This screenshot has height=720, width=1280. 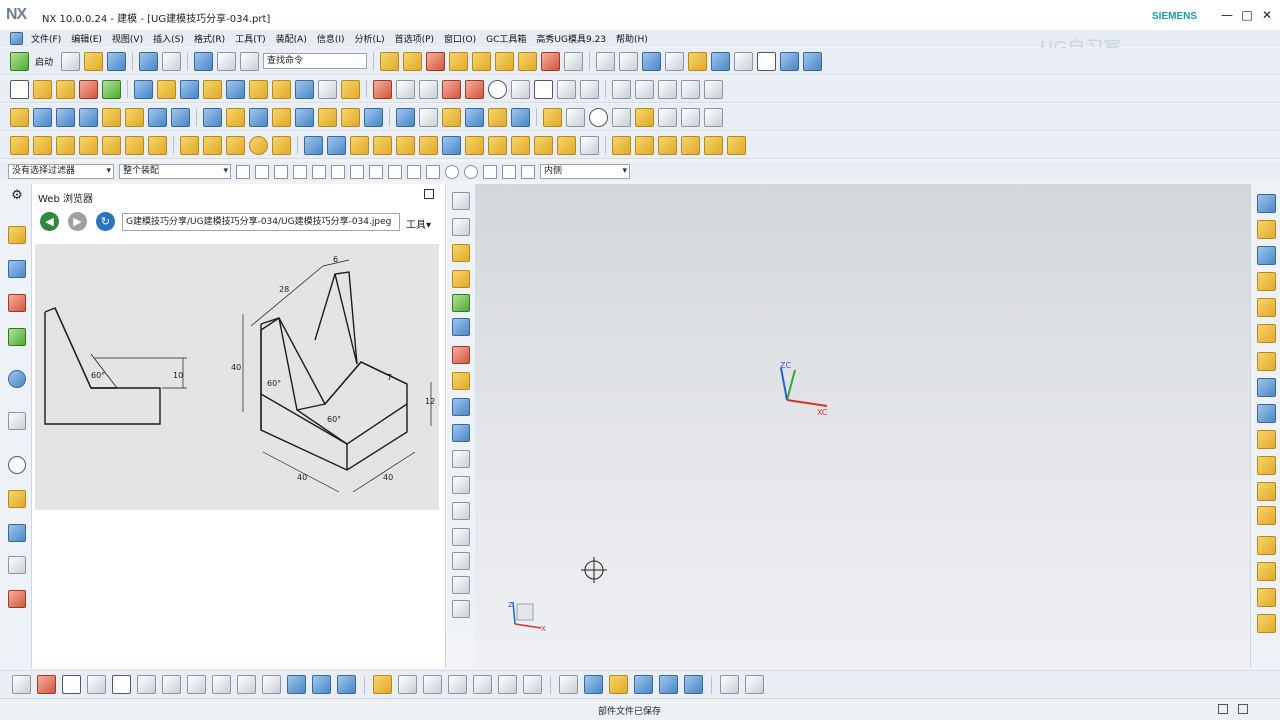 I want to click on start-button: 启动, so click(x=44, y=61).